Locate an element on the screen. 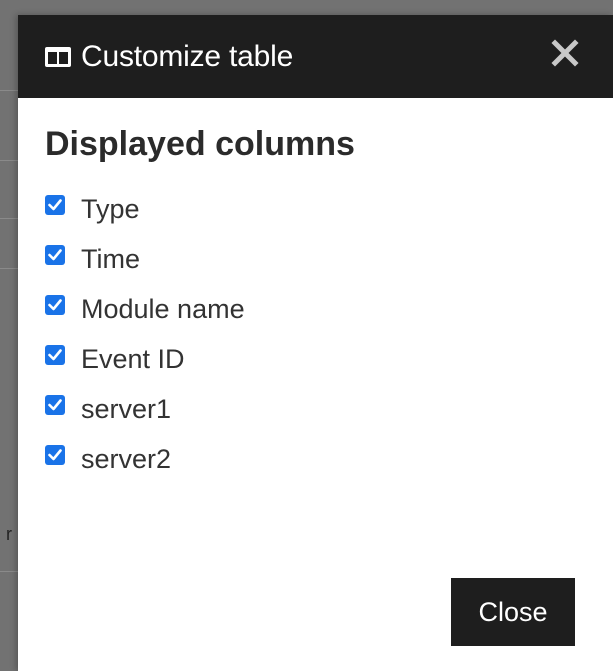 The image size is (613, 671). dialog-footer: Close is located at coordinates (513, 612).